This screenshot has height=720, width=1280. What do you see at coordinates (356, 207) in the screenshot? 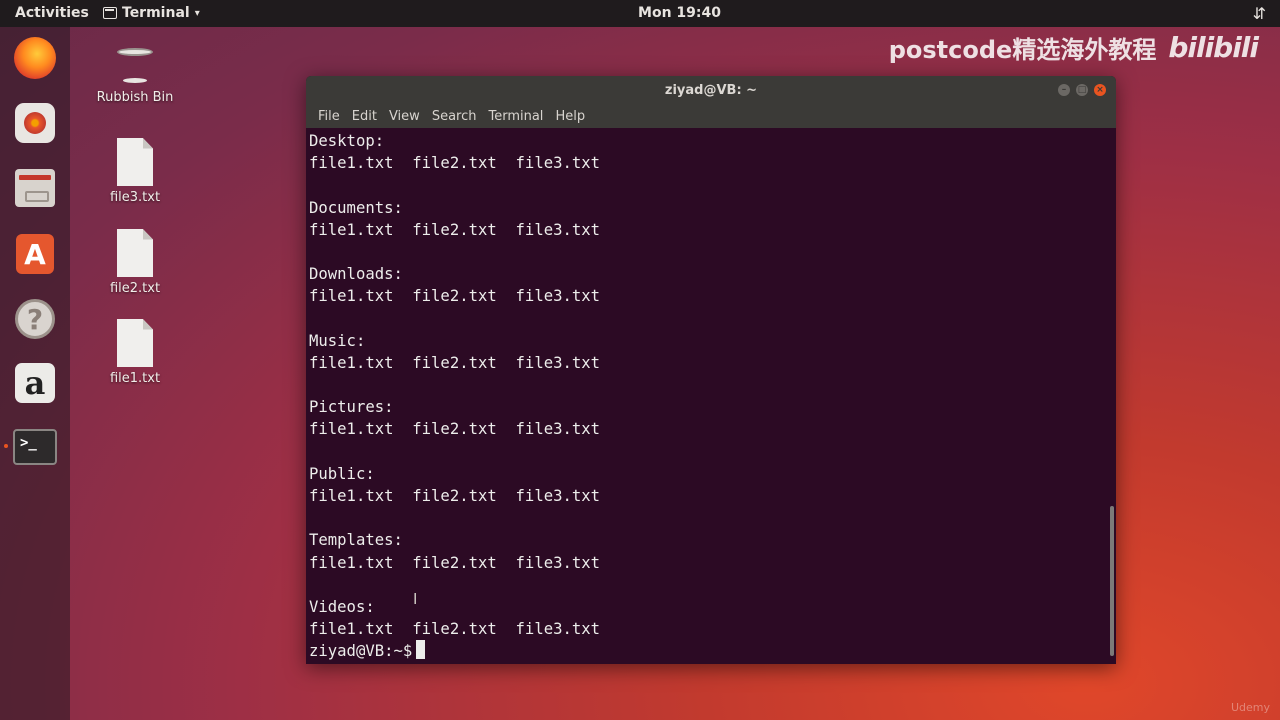
I see `output-line: Documents:` at bounding box center [356, 207].